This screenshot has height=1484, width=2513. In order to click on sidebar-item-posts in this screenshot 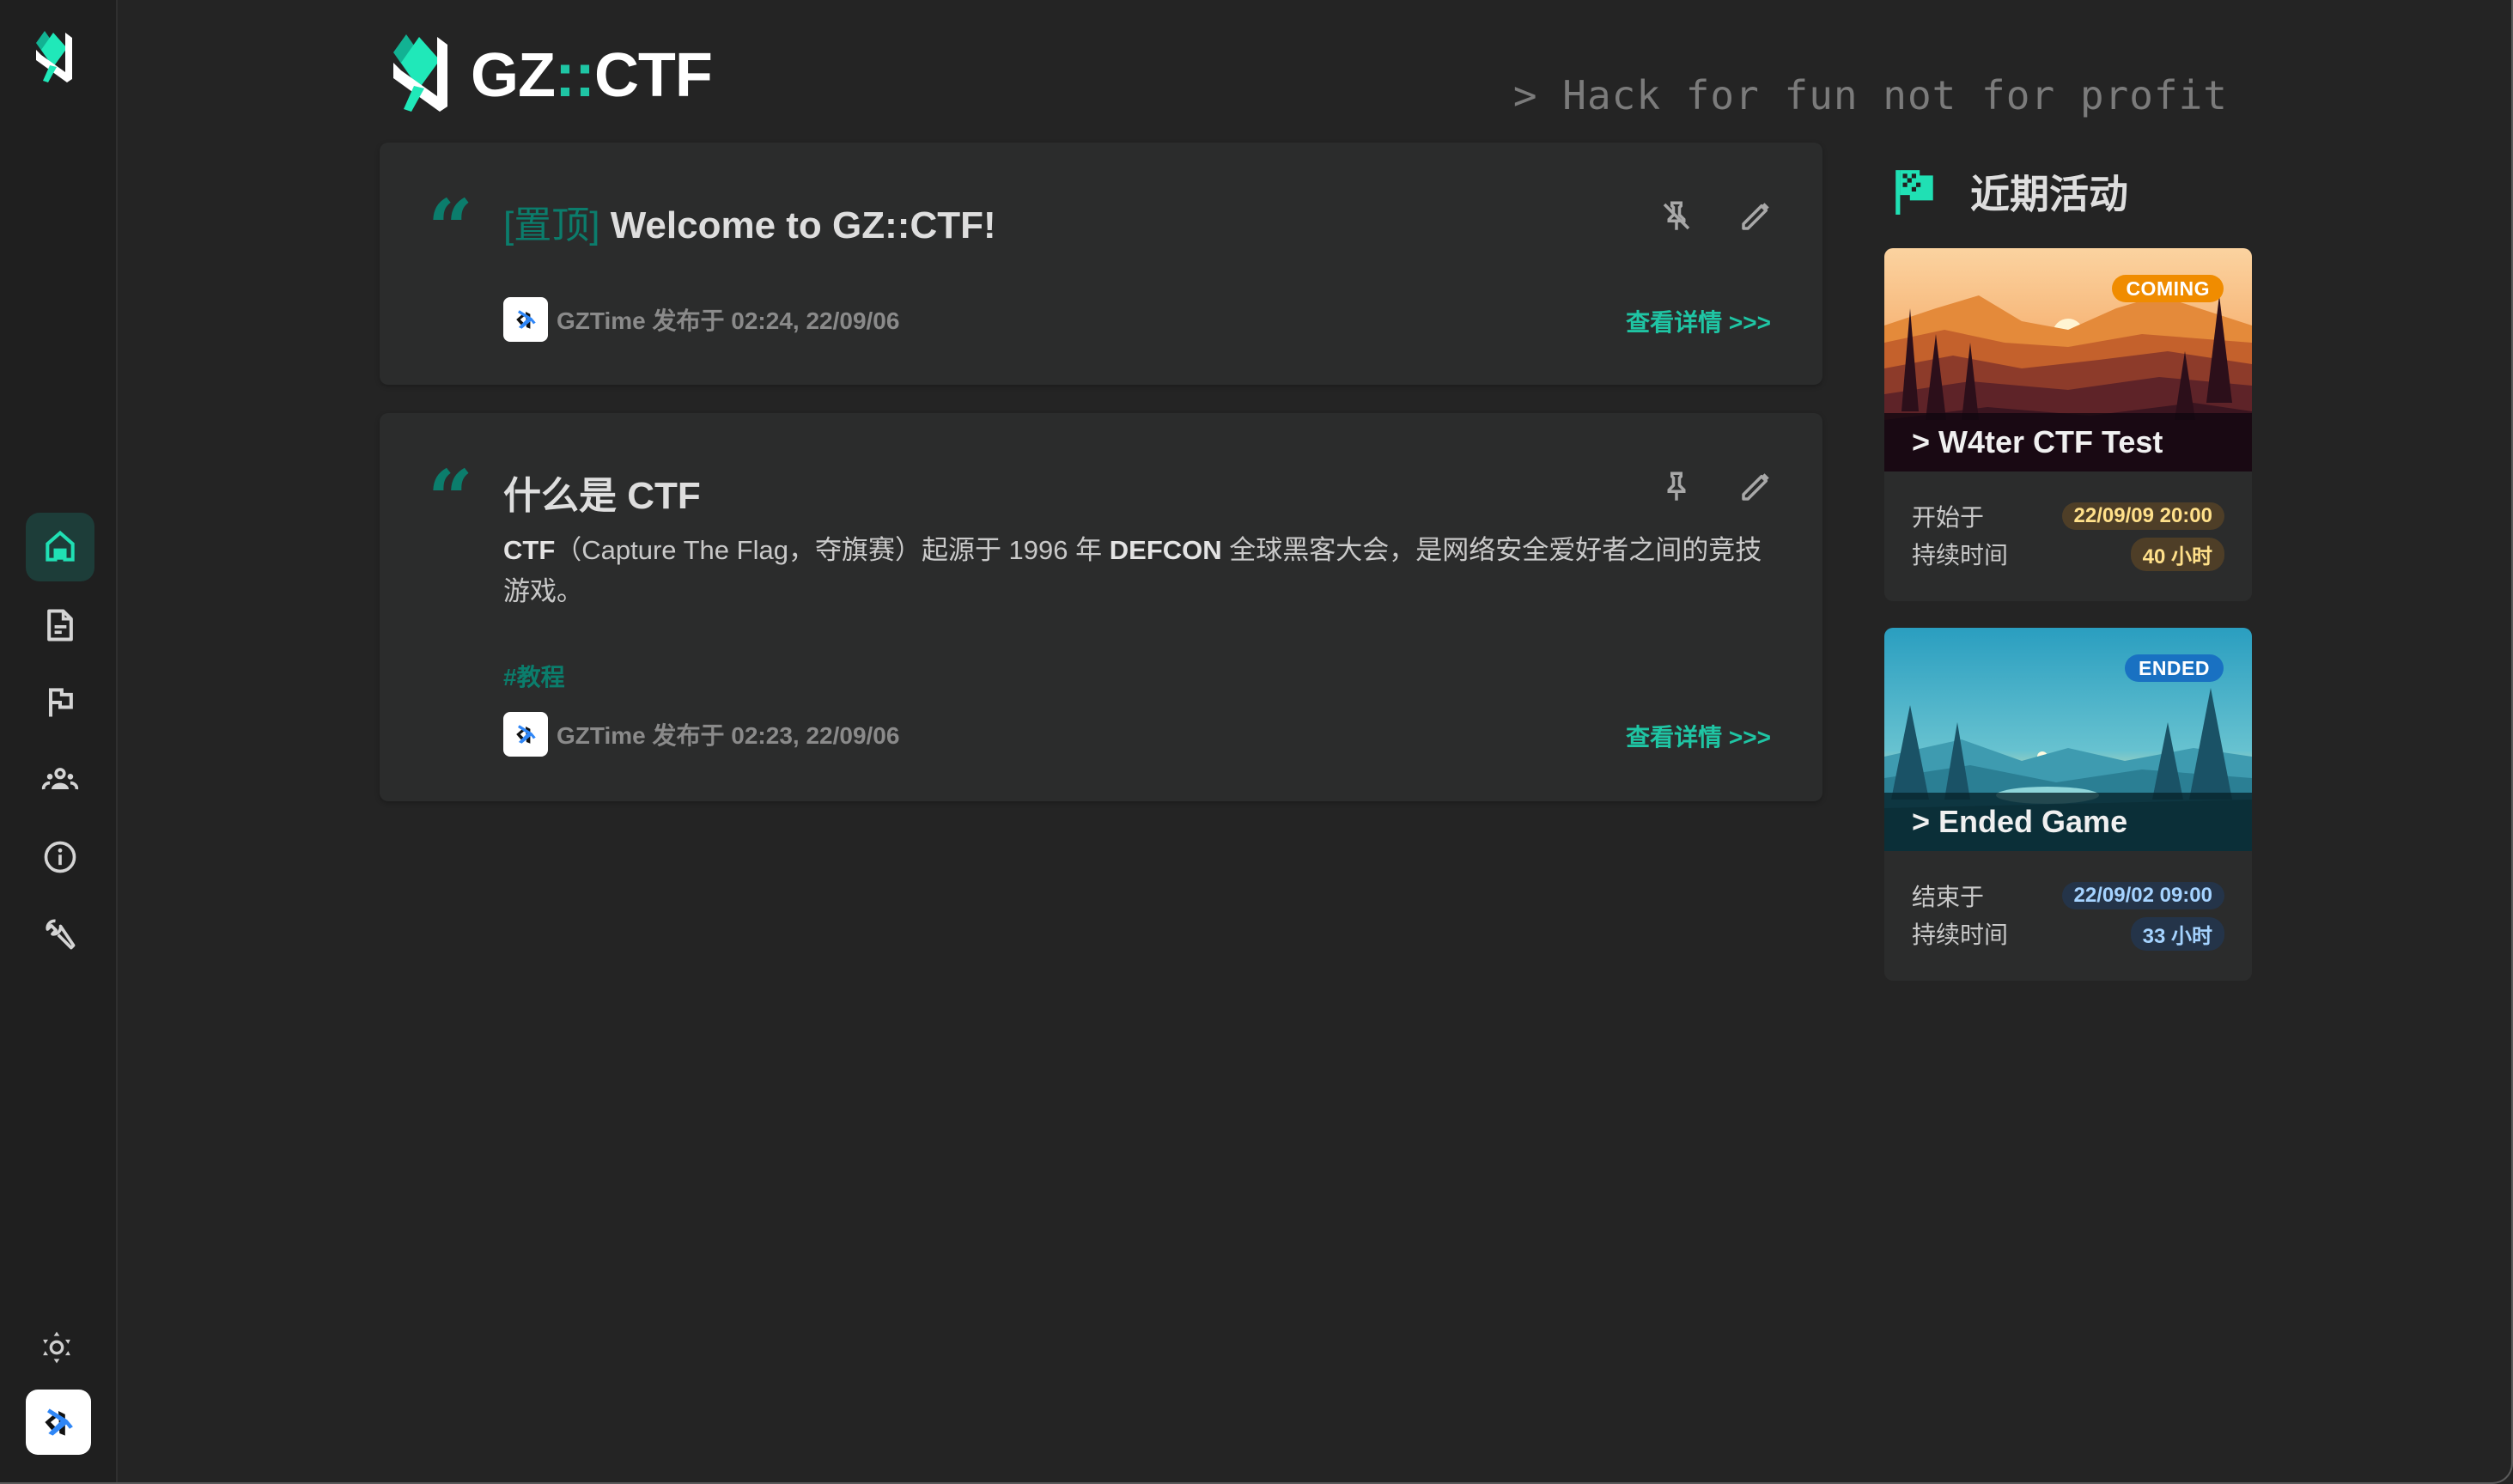, I will do `click(60, 625)`.